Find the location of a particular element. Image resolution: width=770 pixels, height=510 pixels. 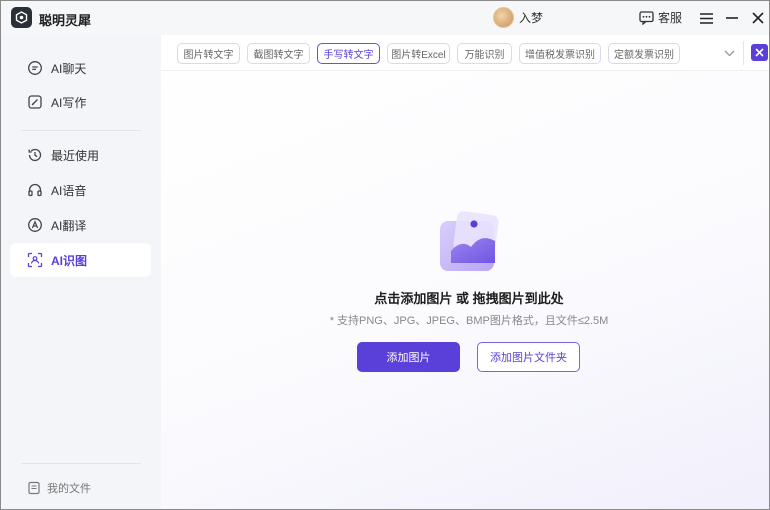

tab-handwriting-to-text: 手写转文字 is located at coordinates (348, 53).